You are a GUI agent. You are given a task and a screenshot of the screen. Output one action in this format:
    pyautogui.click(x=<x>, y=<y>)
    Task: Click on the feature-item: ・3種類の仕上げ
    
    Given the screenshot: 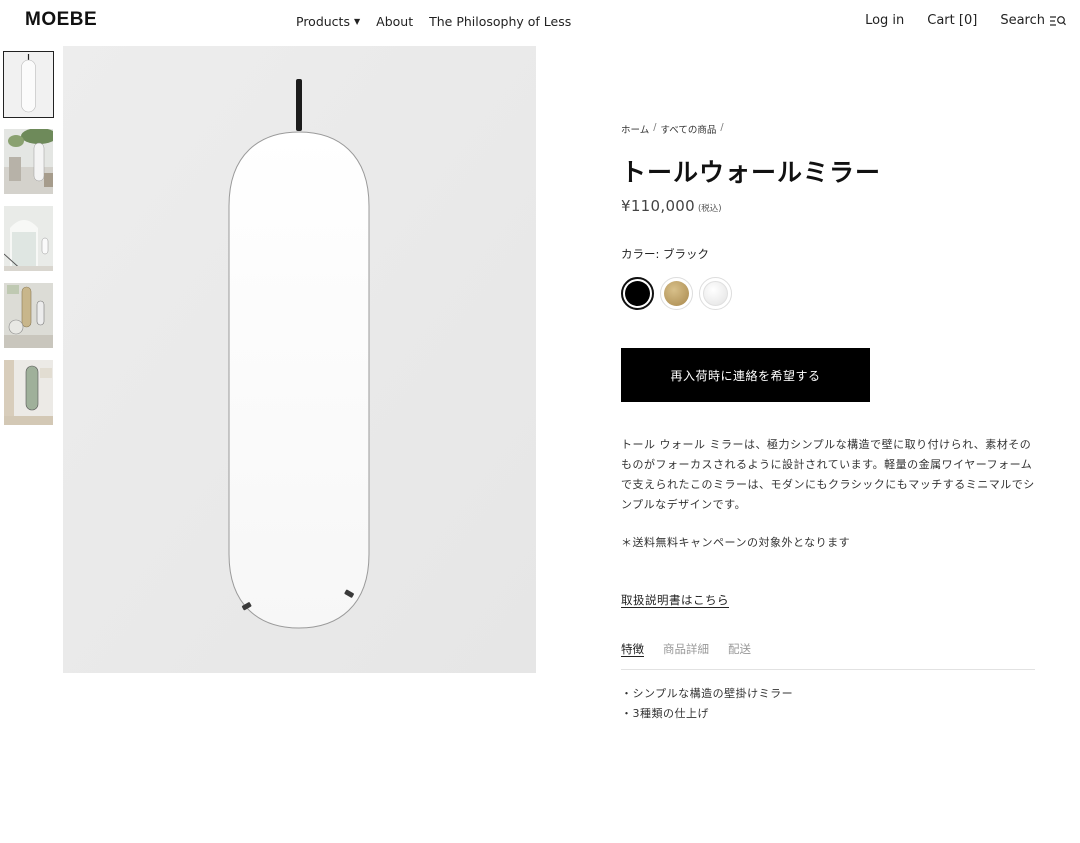 What is the action you would take?
    pyautogui.click(x=665, y=713)
    